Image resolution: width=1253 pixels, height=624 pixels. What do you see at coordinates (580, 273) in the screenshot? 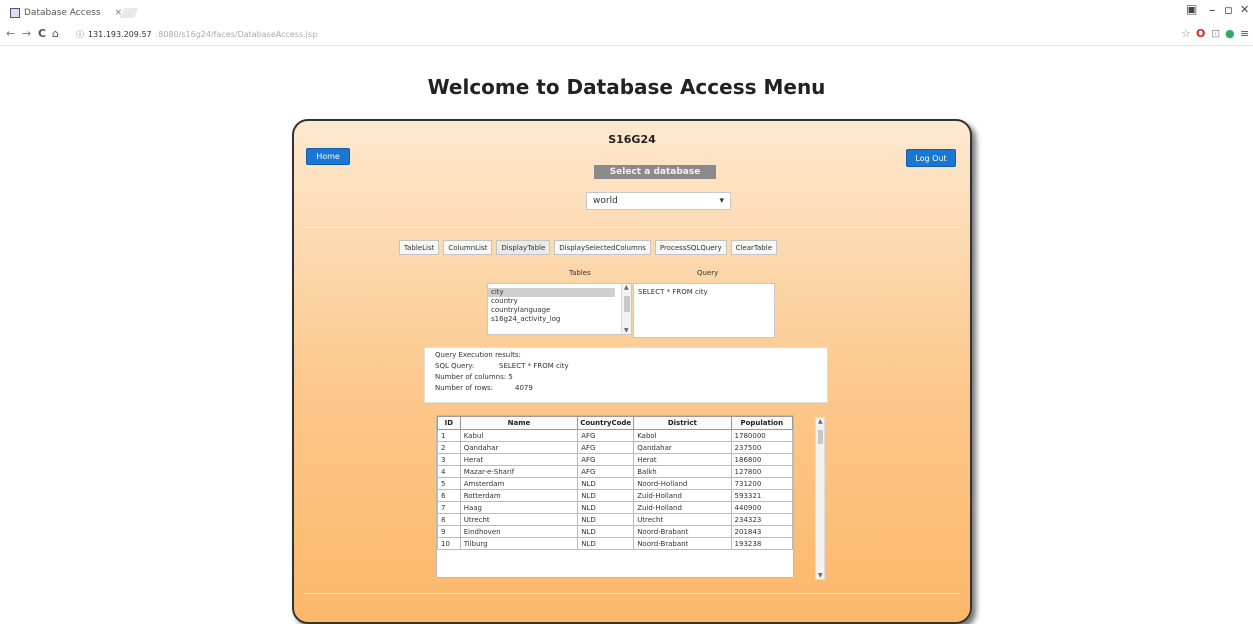
I see `tables-label: Tables` at bounding box center [580, 273].